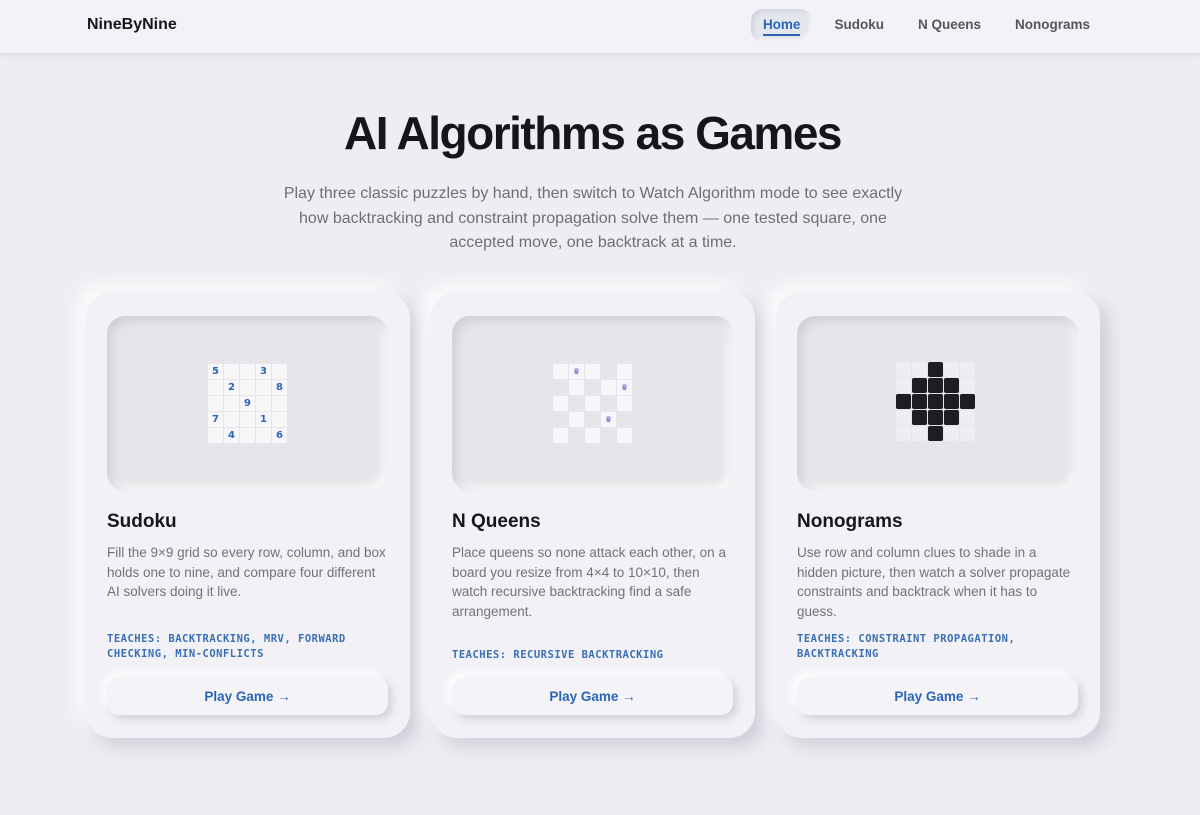 Image resolution: width=1200 pixels, height=815 pixels. I want to click on card-title: Sudoku, so click(142, 521).